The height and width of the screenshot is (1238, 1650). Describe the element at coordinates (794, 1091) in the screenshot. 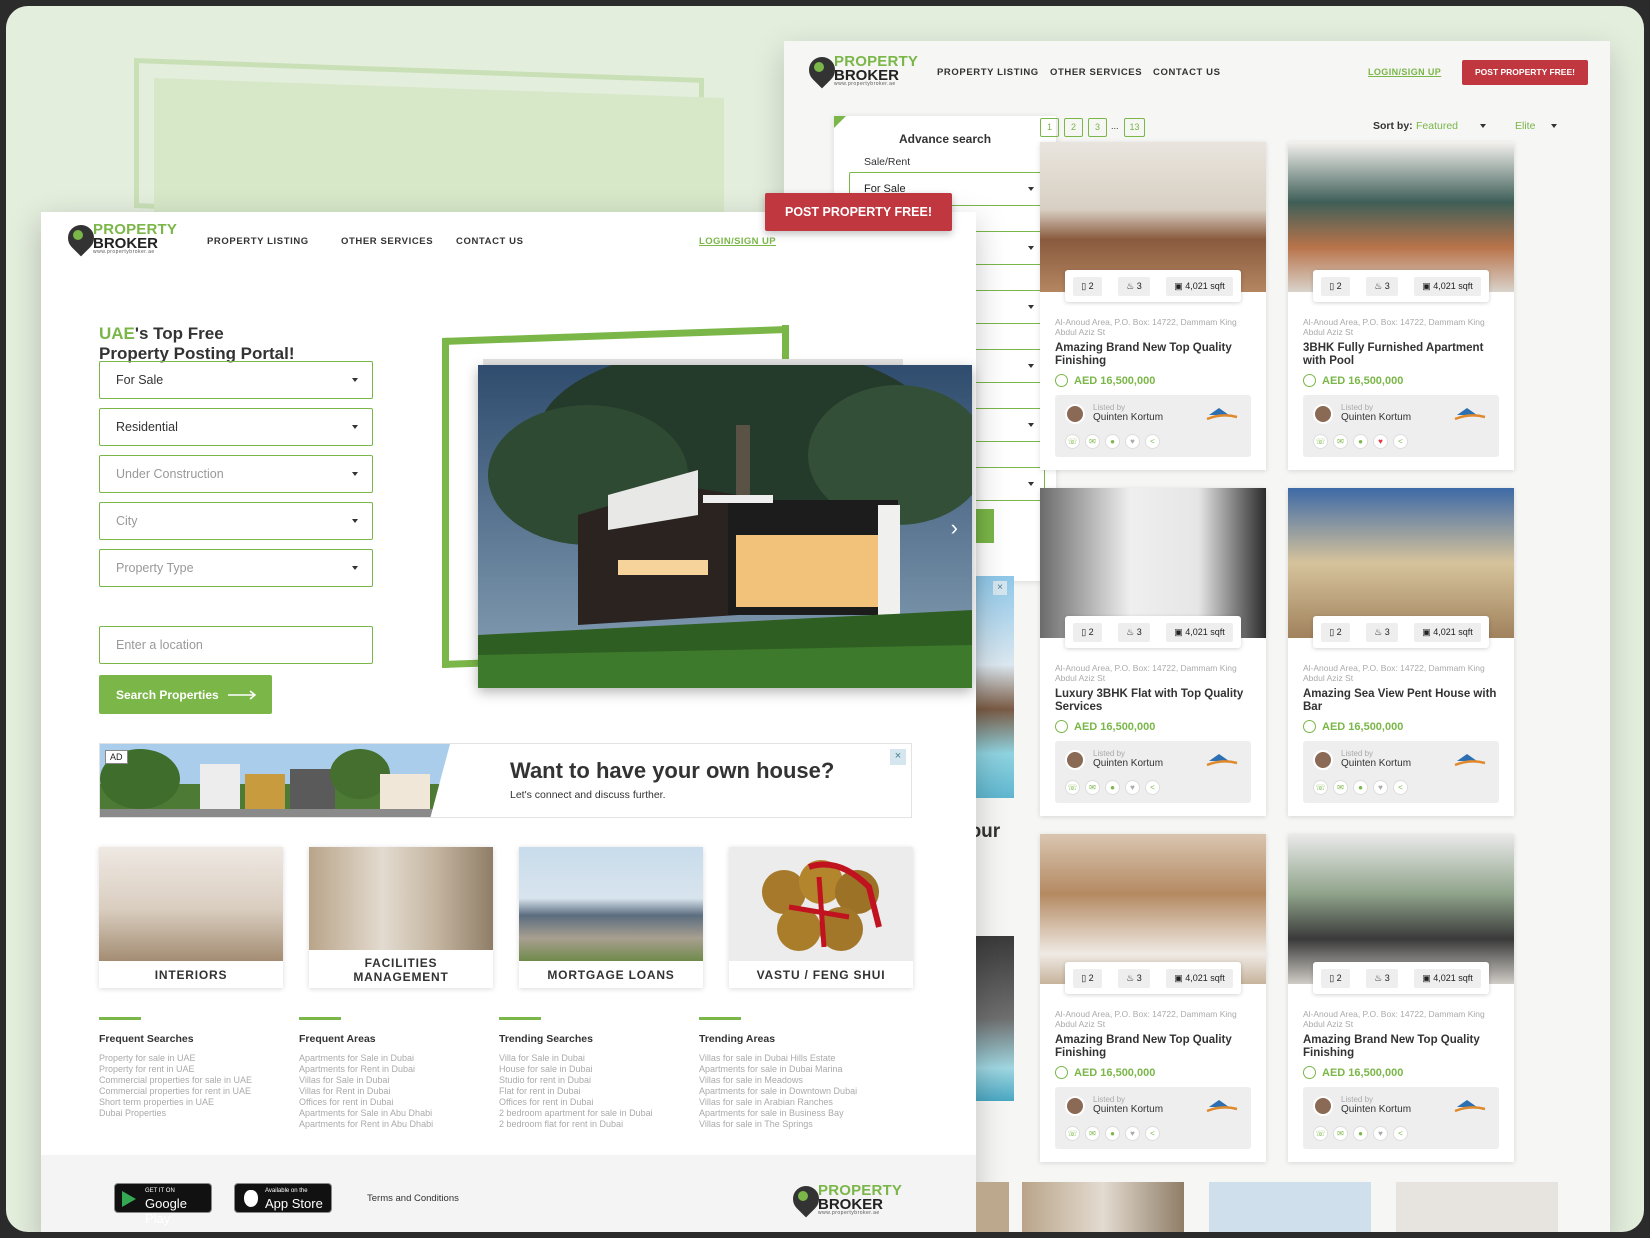

I see `footer-link: Apartments for sale in Downtown Dubai` at that location.